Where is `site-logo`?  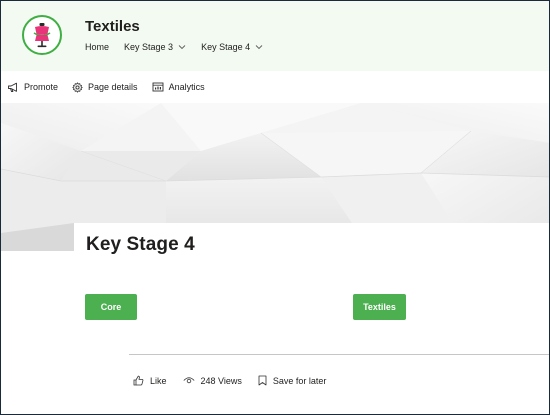
site-logo is located at coordinates (42, 35).